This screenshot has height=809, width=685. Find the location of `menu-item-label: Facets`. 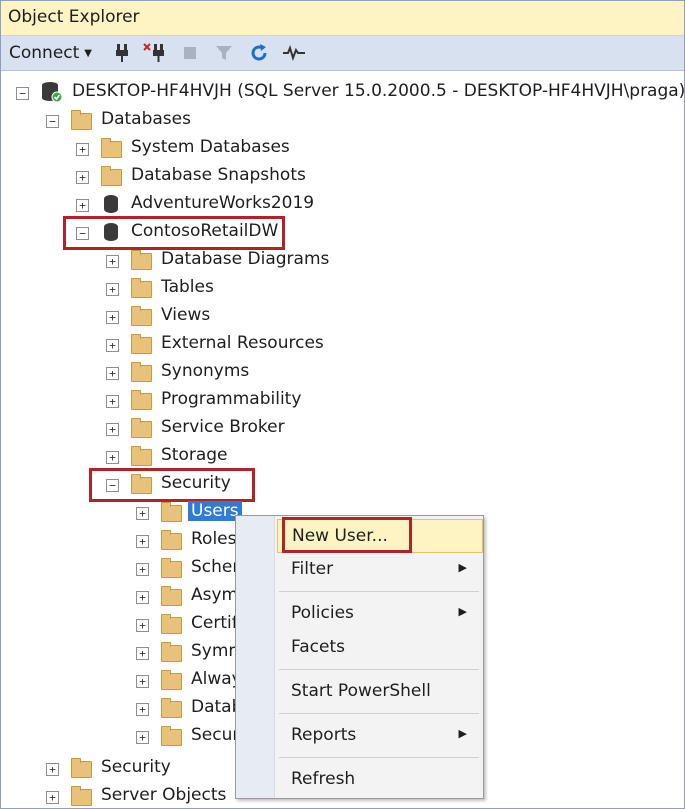

menu-item-label: Facets is located at coordinates (318, 647).